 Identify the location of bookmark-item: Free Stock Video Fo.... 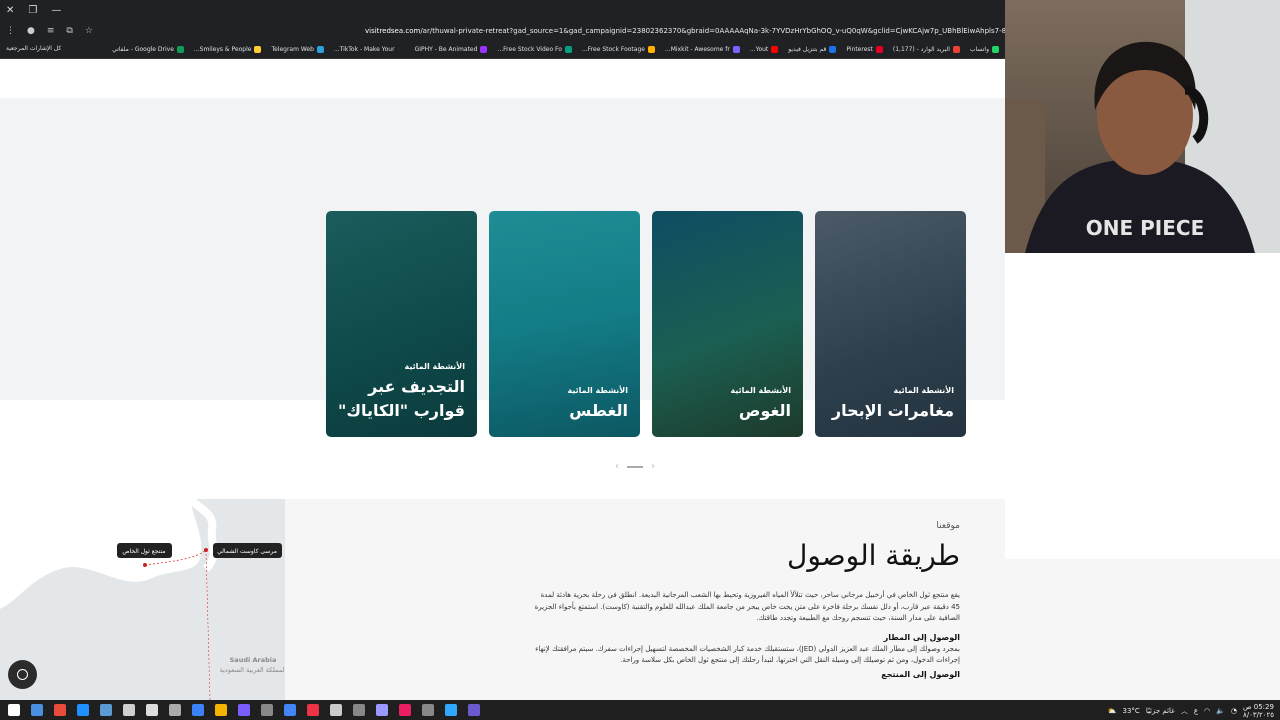
(534, 49).